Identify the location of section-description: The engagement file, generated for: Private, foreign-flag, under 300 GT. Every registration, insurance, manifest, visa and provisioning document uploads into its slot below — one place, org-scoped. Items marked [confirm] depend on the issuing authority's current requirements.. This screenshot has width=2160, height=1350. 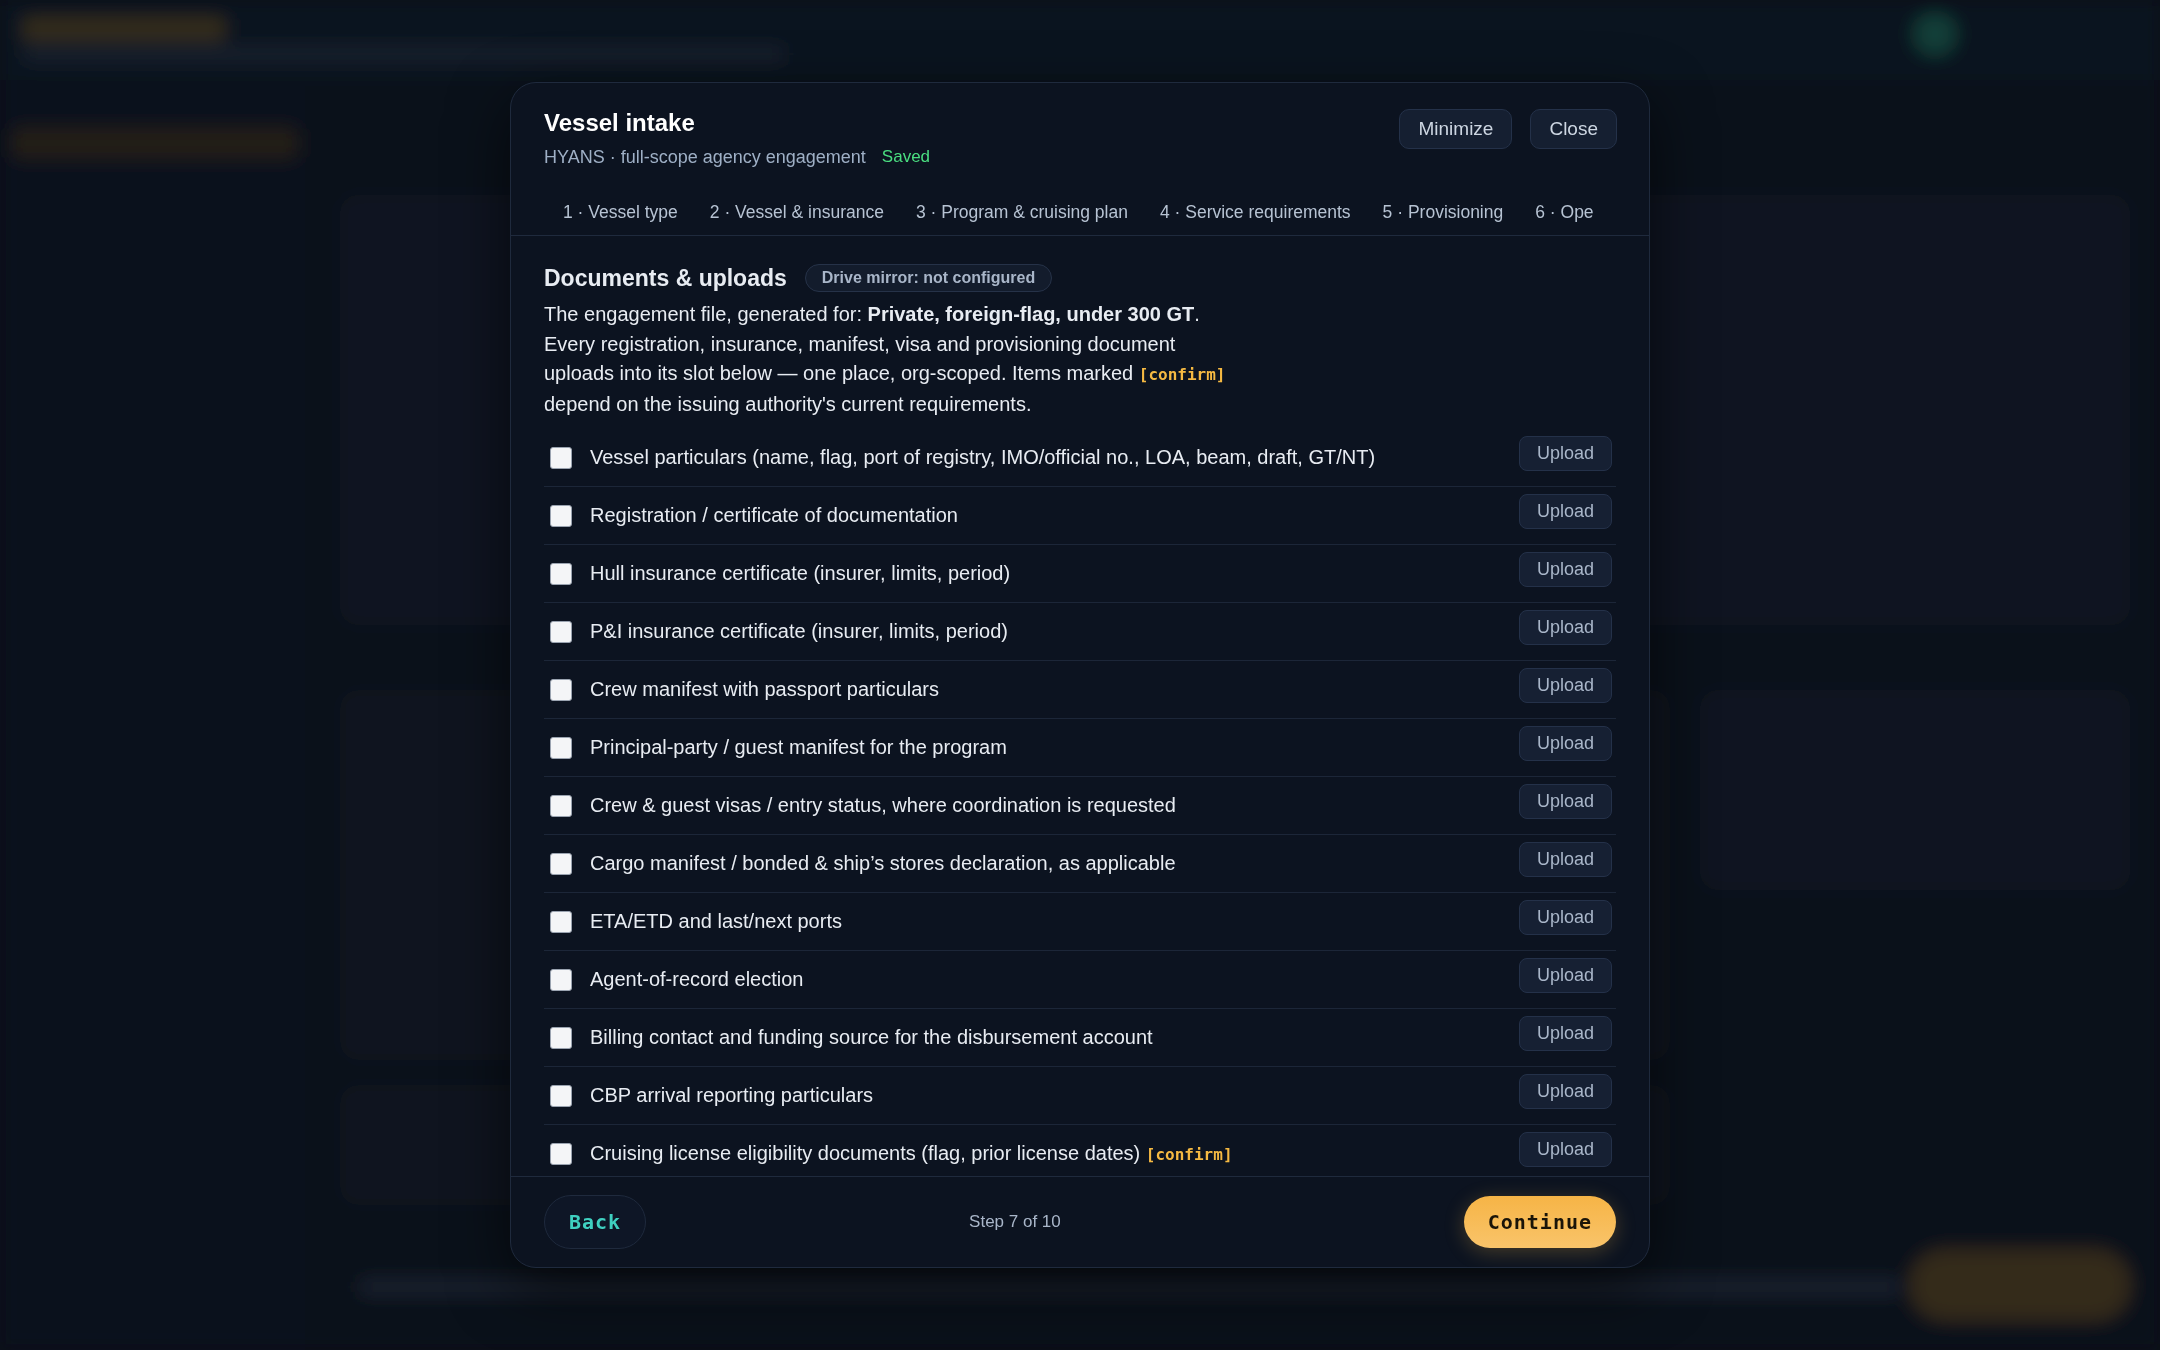
(885, 359).